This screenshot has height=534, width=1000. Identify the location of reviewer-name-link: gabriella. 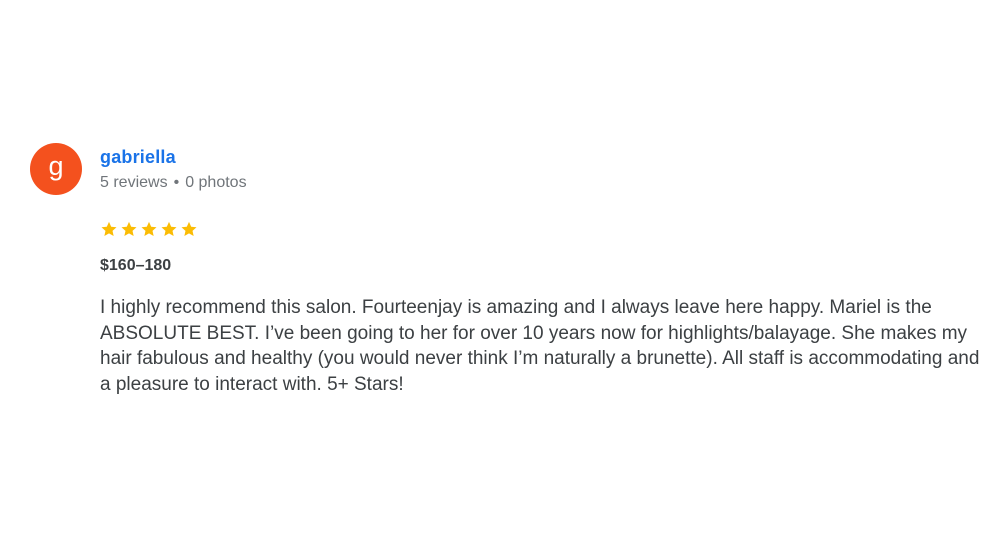
(138, 157).